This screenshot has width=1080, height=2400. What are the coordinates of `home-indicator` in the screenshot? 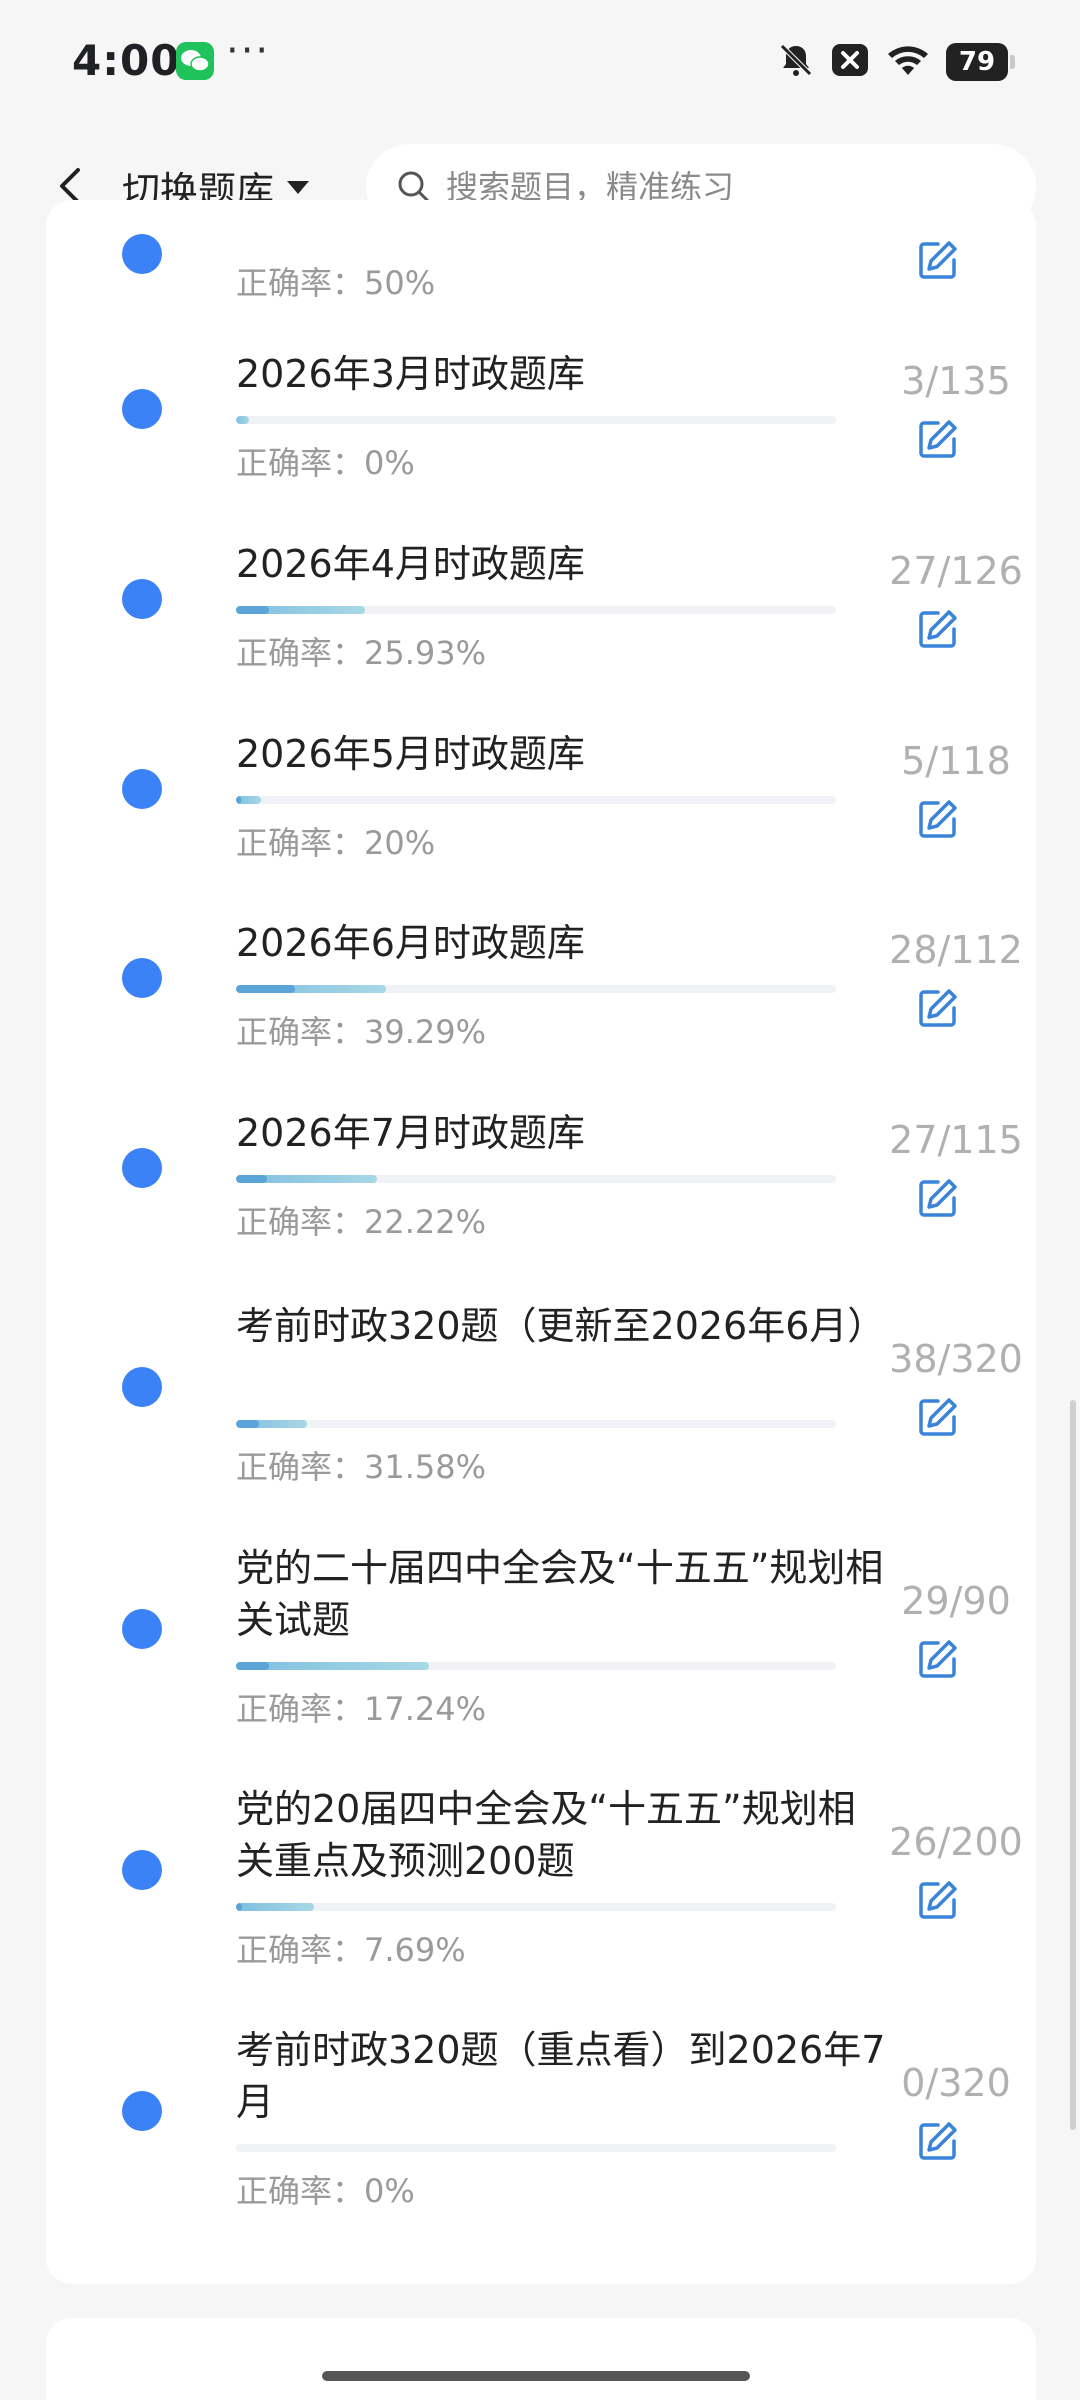 It's located at (536, 2376).